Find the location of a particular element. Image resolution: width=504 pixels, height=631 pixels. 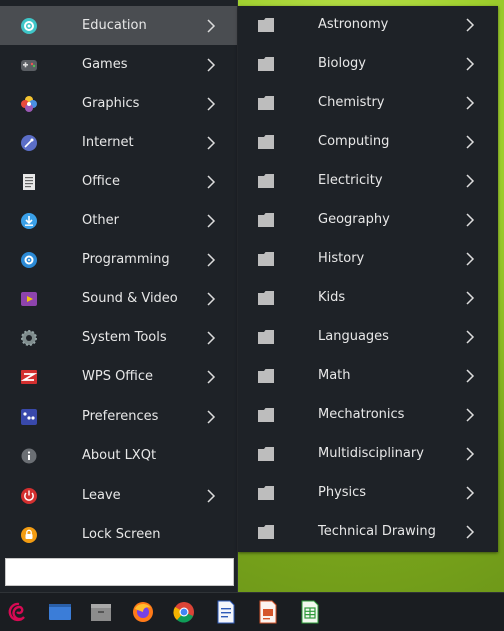

menu-item-label: Lock Screen is located at coordinates (121, 534).